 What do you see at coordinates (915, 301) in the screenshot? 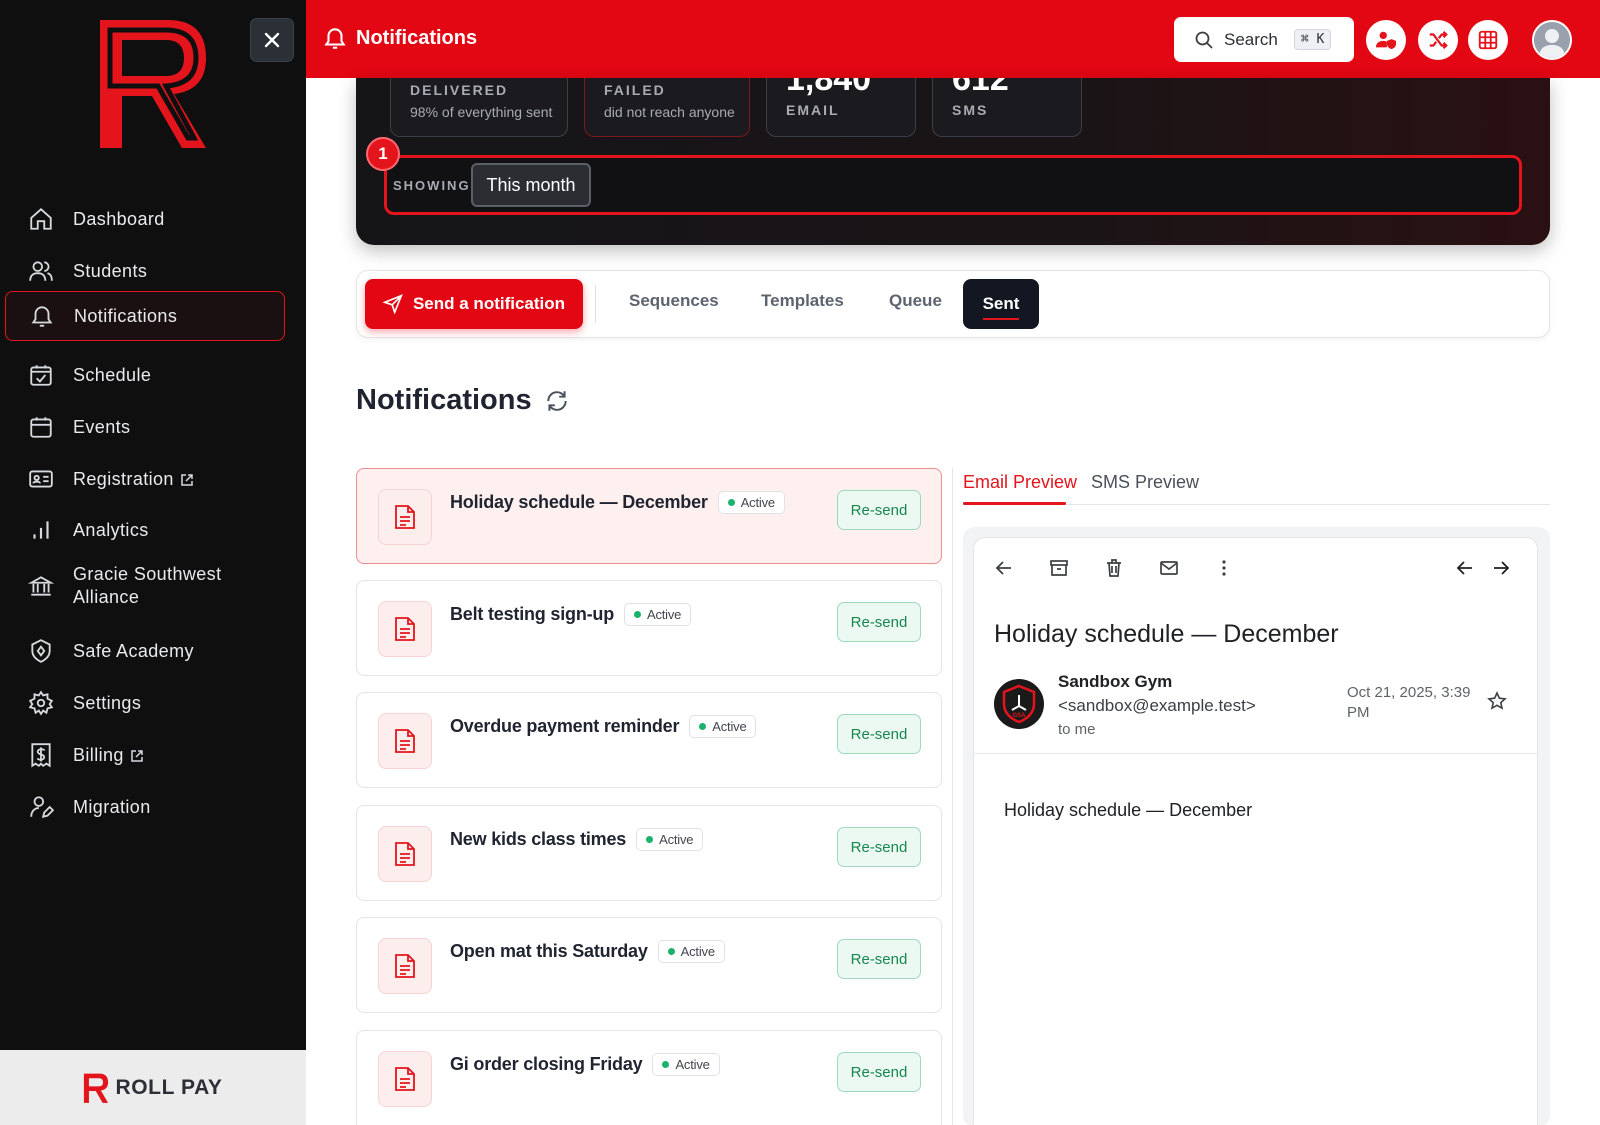
I see `tab-queue: Queue` at bounding box center [915, 301].